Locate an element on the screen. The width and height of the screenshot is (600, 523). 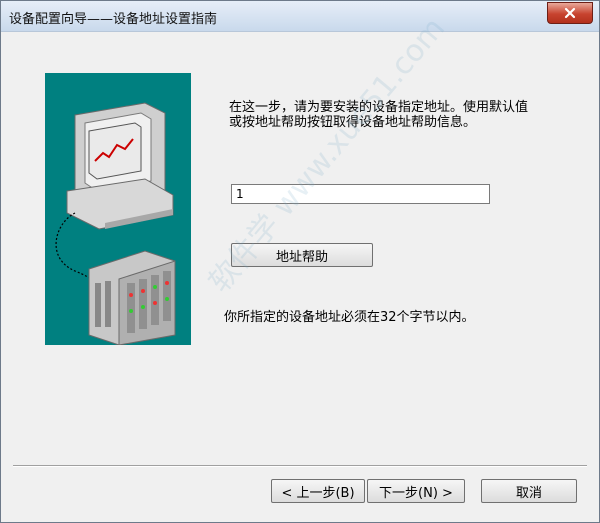
title-bar: 设备配置向导——设备地址设置指南 is located at coordinates (300, 16).